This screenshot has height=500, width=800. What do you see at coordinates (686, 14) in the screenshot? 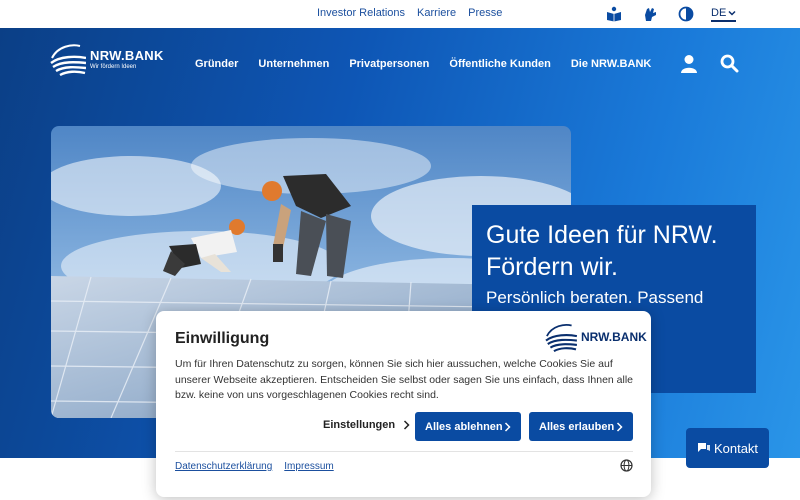
I see `contrast-icon` at bounding box center [686, 14].